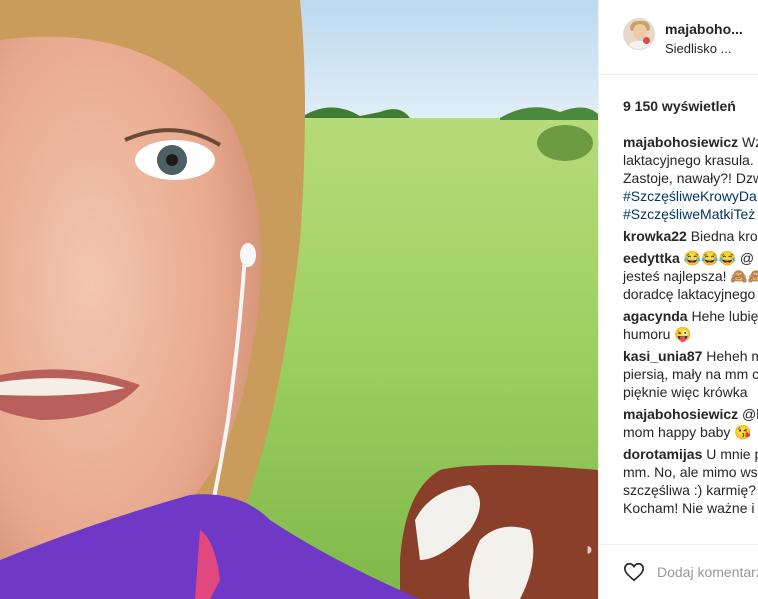 This screenshot has width=758, height=599. I want to click on comment-line: #SzczęśliweKrowyDa, so click(690, 196).